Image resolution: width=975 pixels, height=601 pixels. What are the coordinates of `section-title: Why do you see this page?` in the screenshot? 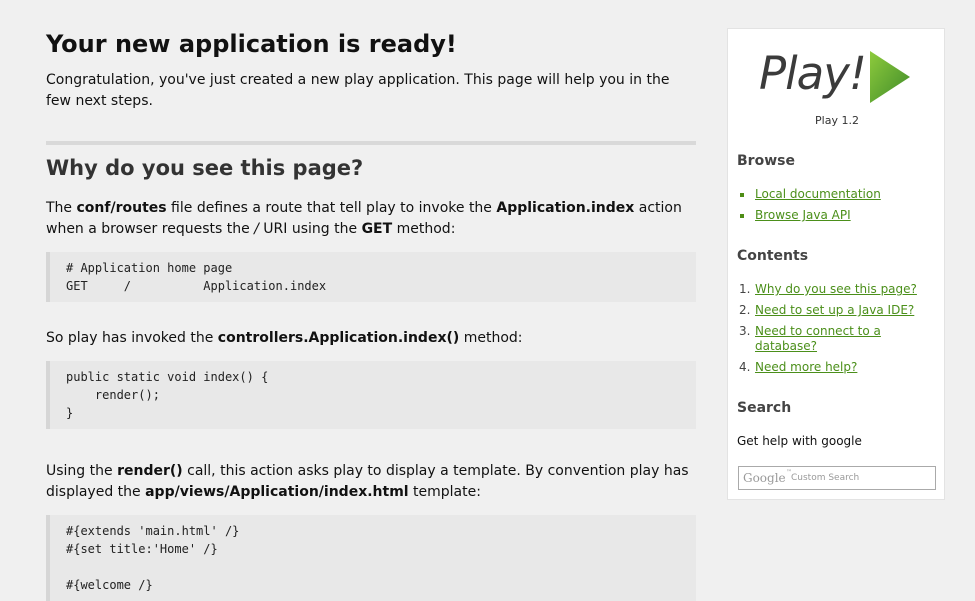 It's located at (205, 168).